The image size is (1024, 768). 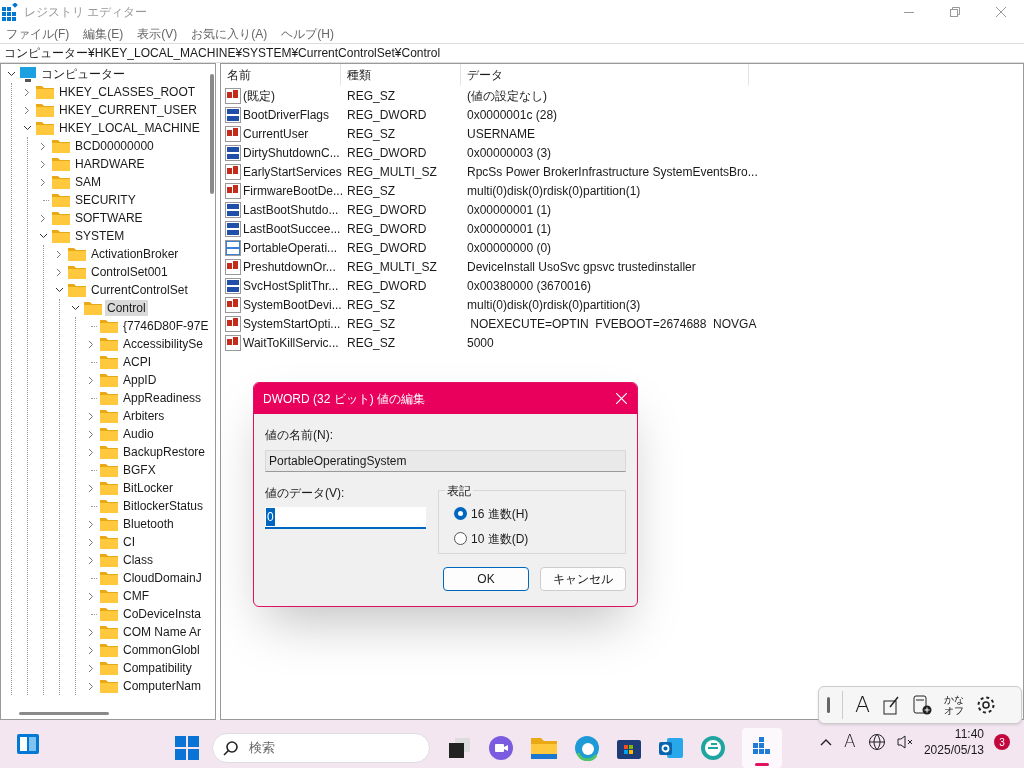 What do you see at coordinates (126, 308) in the screenshot?
I see `tree-item: Control` at bounding box center [126, 308].